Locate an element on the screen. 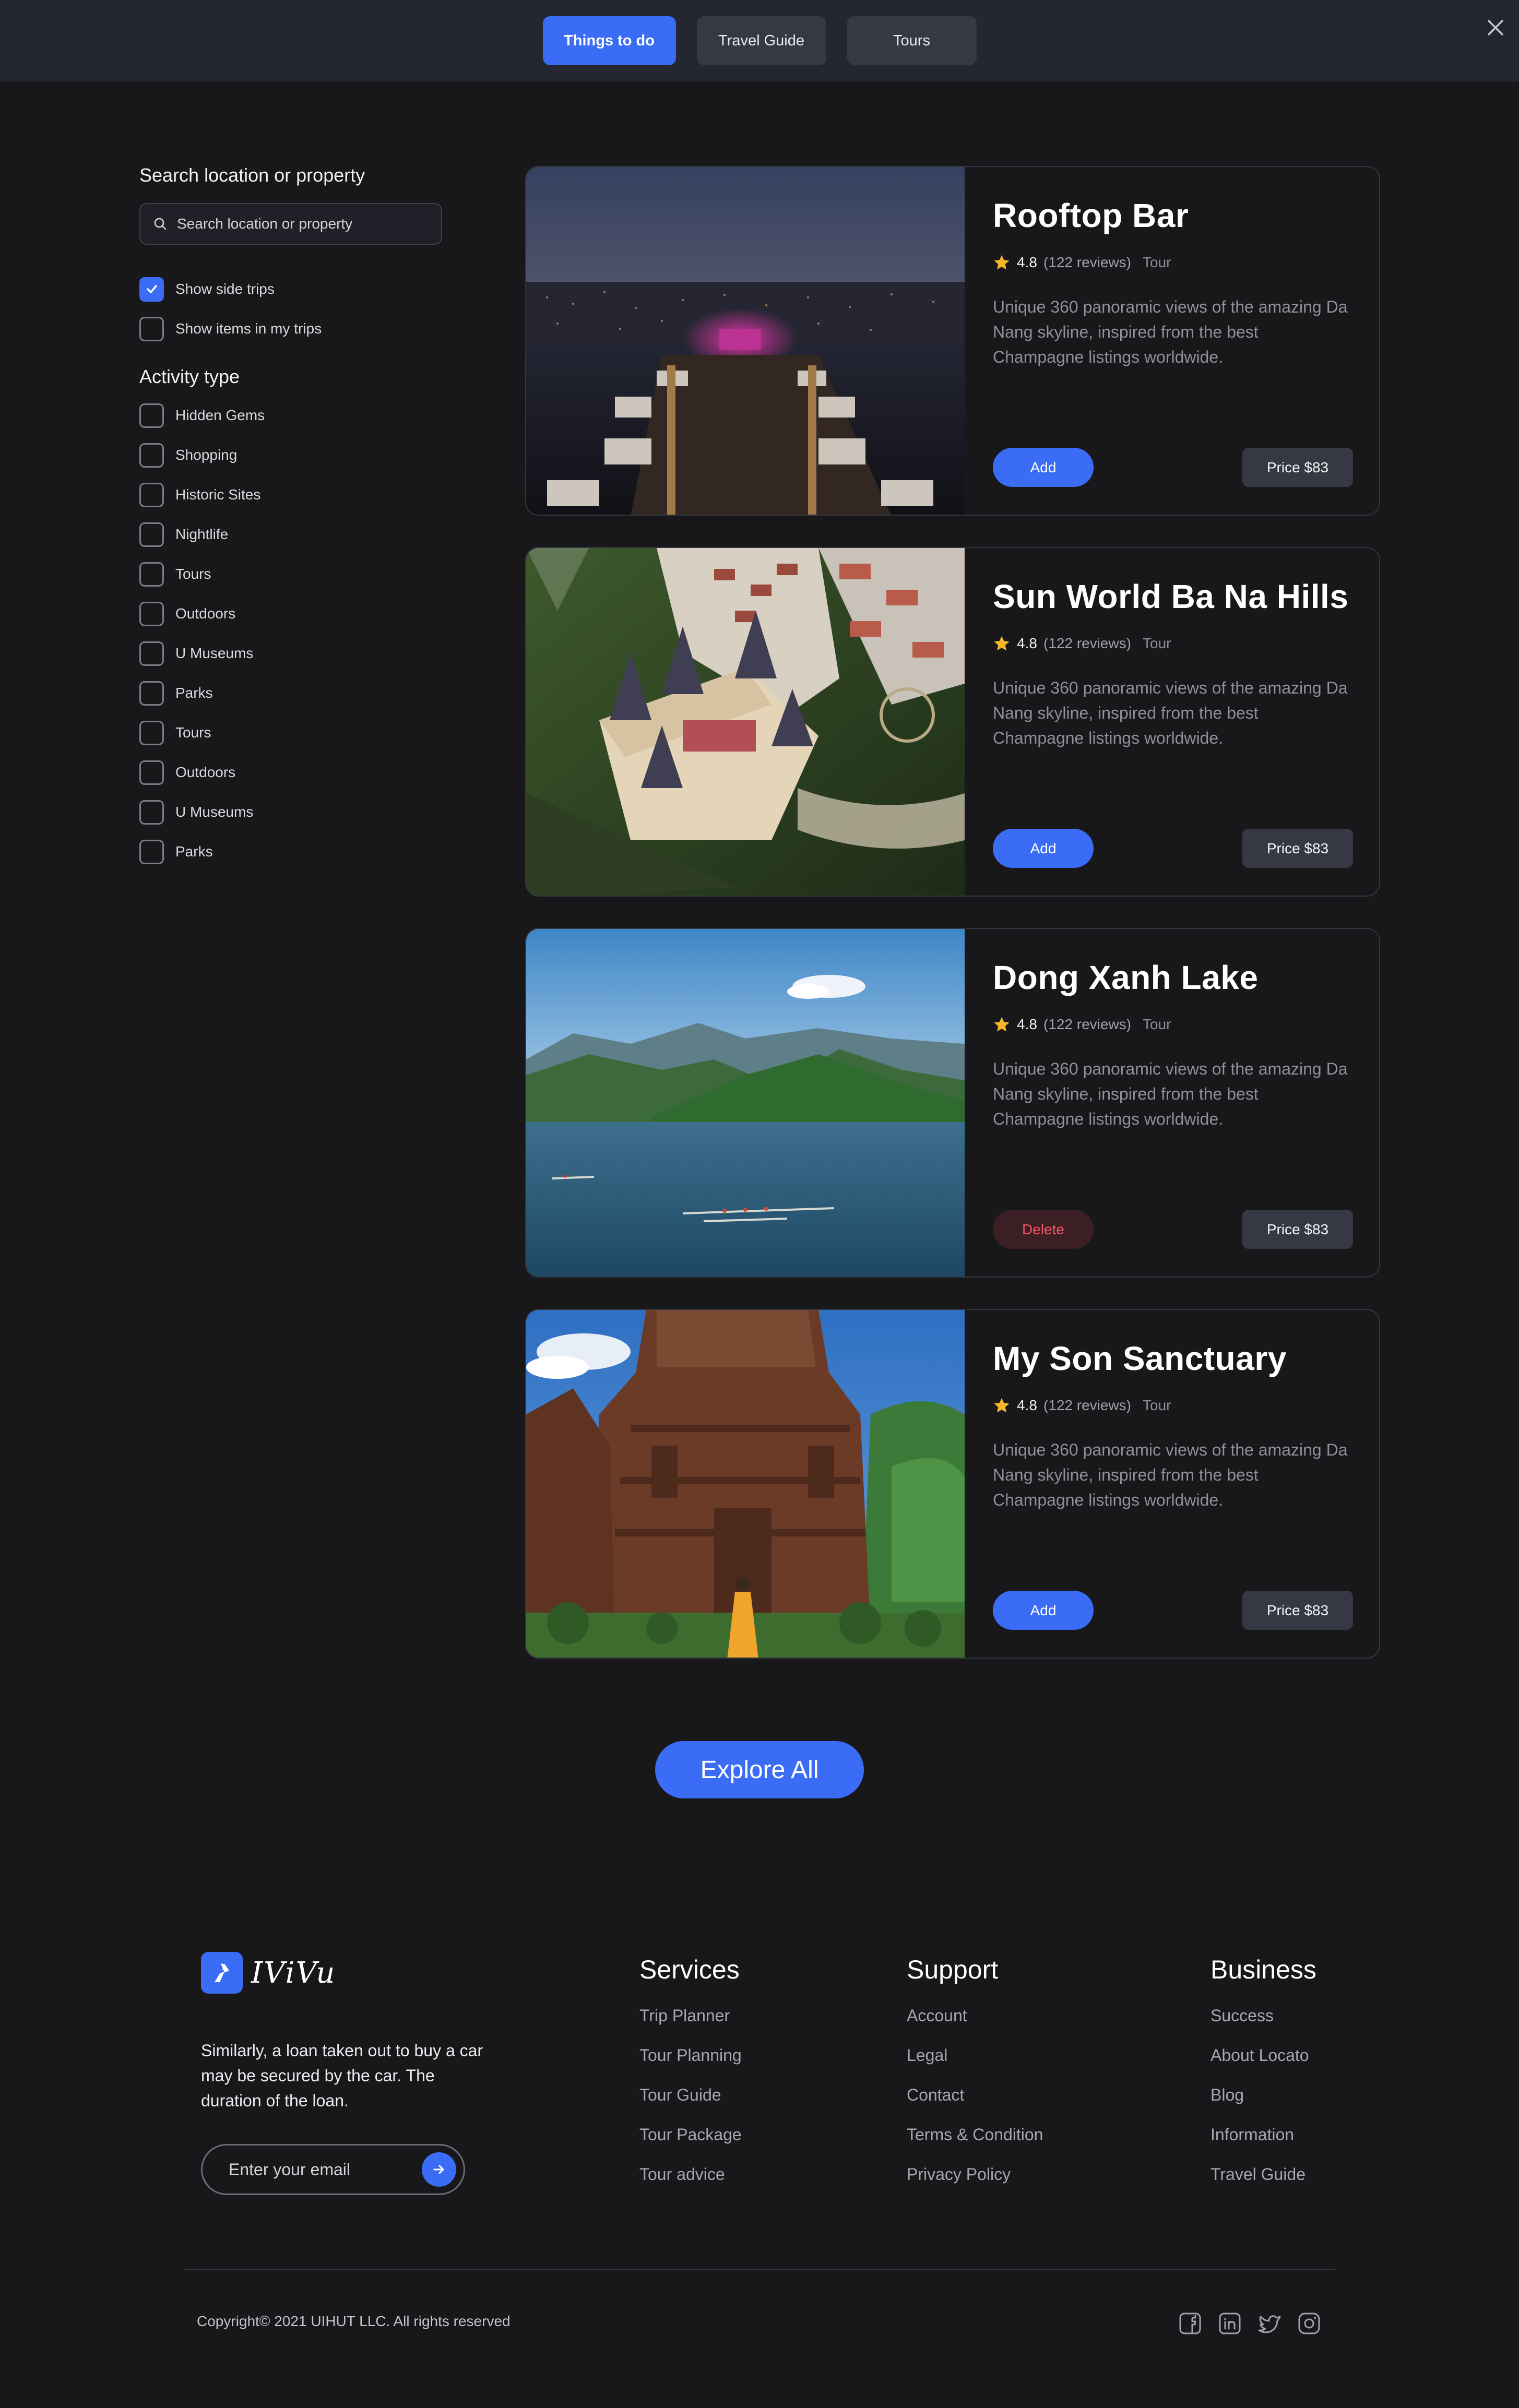  card-title: Rooftop Bar is located at coordinates (1173, 216).